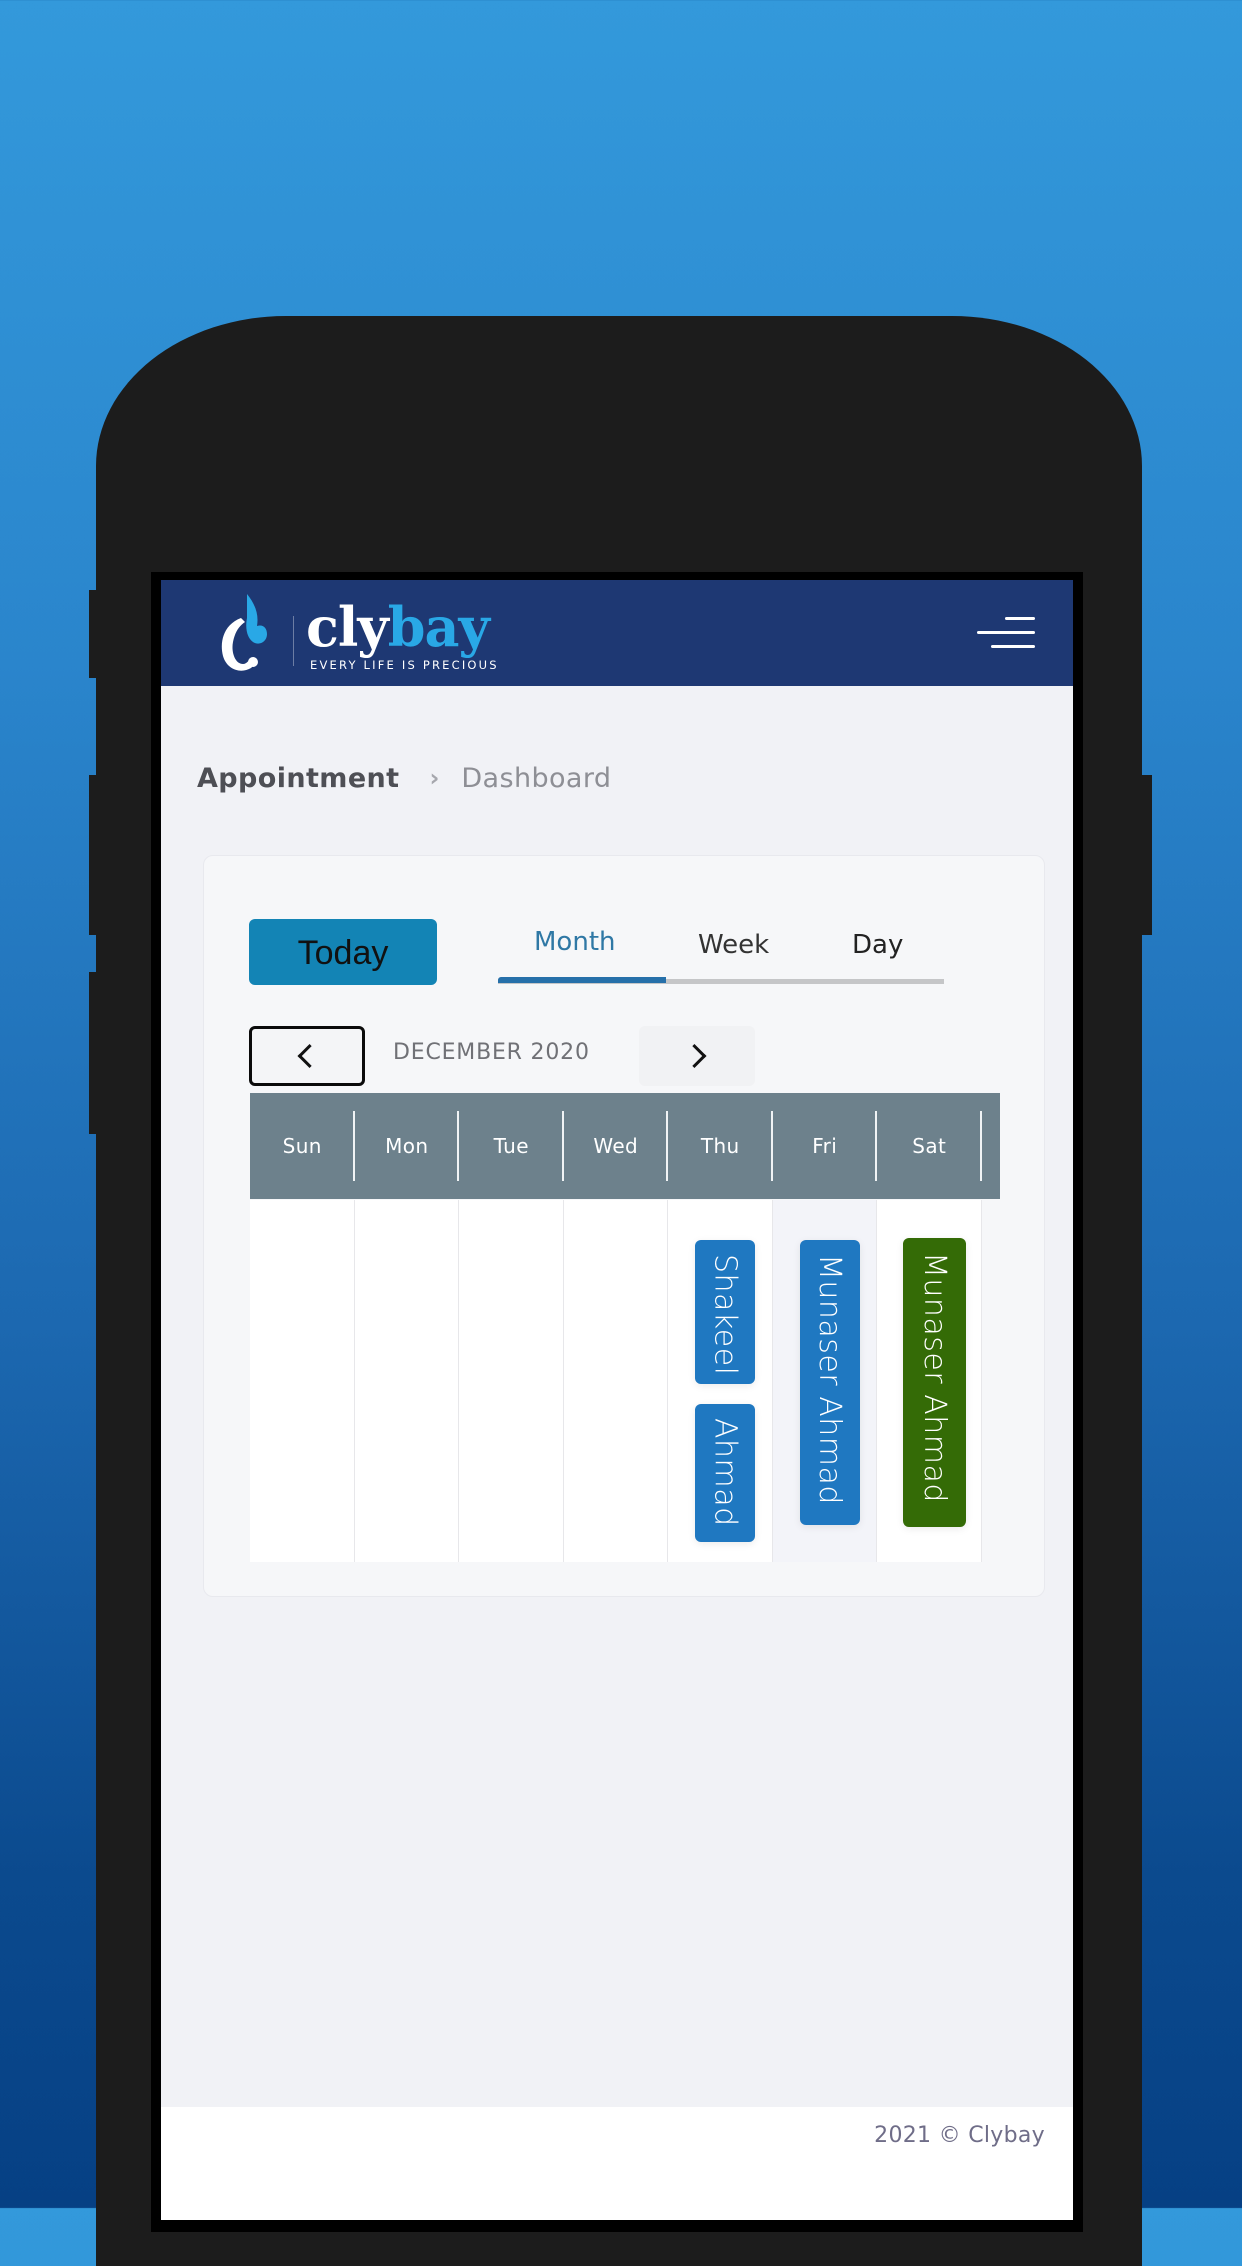 The height and width of the screenshot is (2266, 1242). I want to click on tab-active-indicator, so click(582, 980).